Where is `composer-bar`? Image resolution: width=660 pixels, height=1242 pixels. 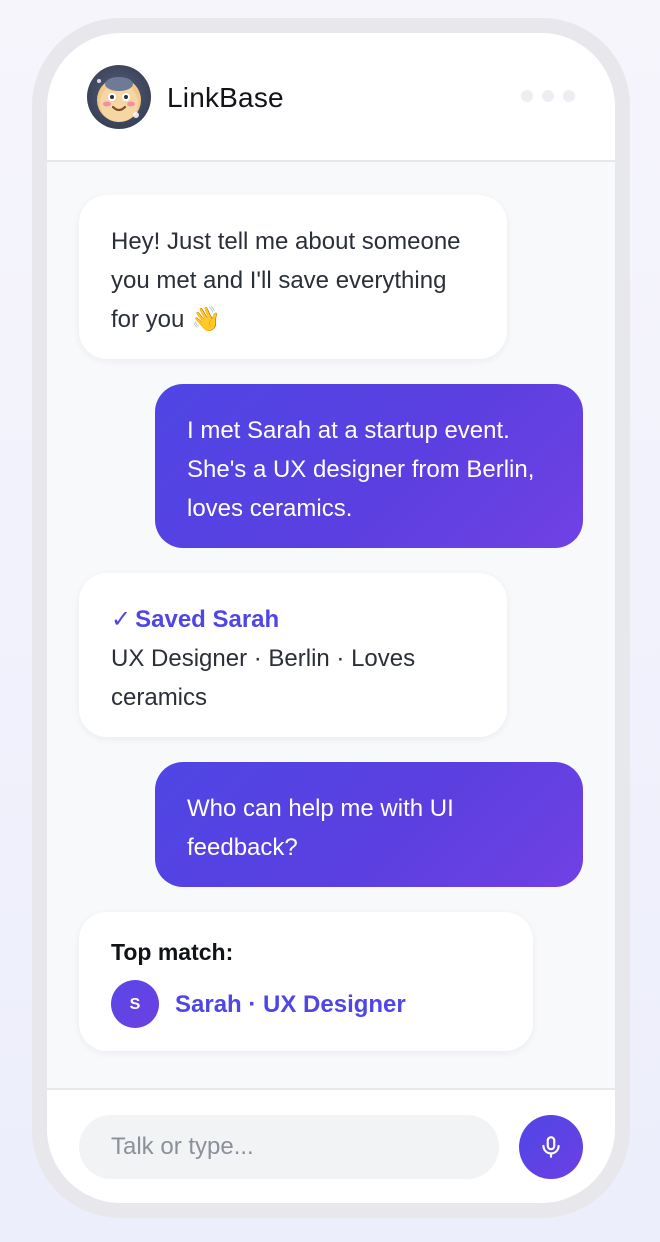 composer-bar is located at coordinates (331, 1145).